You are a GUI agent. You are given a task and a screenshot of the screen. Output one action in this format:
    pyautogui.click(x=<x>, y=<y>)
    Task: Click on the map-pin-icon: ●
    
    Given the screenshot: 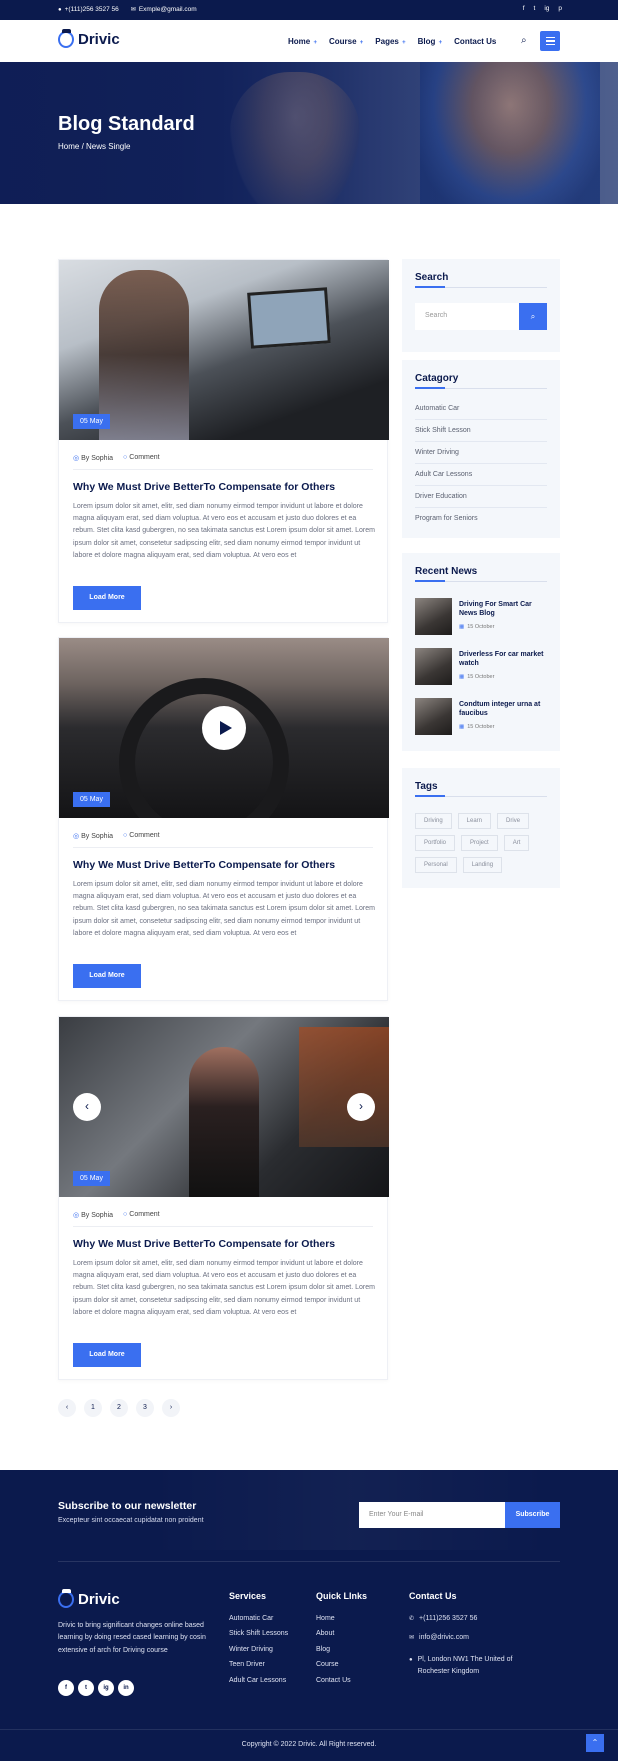 What is the action you would take?
    pyautogui.click(x=60, y=10)
    